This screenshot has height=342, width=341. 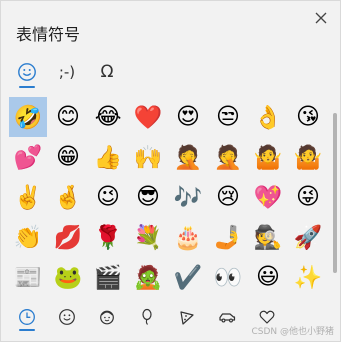 I want to click on category-food, so click(x=187, y=317).